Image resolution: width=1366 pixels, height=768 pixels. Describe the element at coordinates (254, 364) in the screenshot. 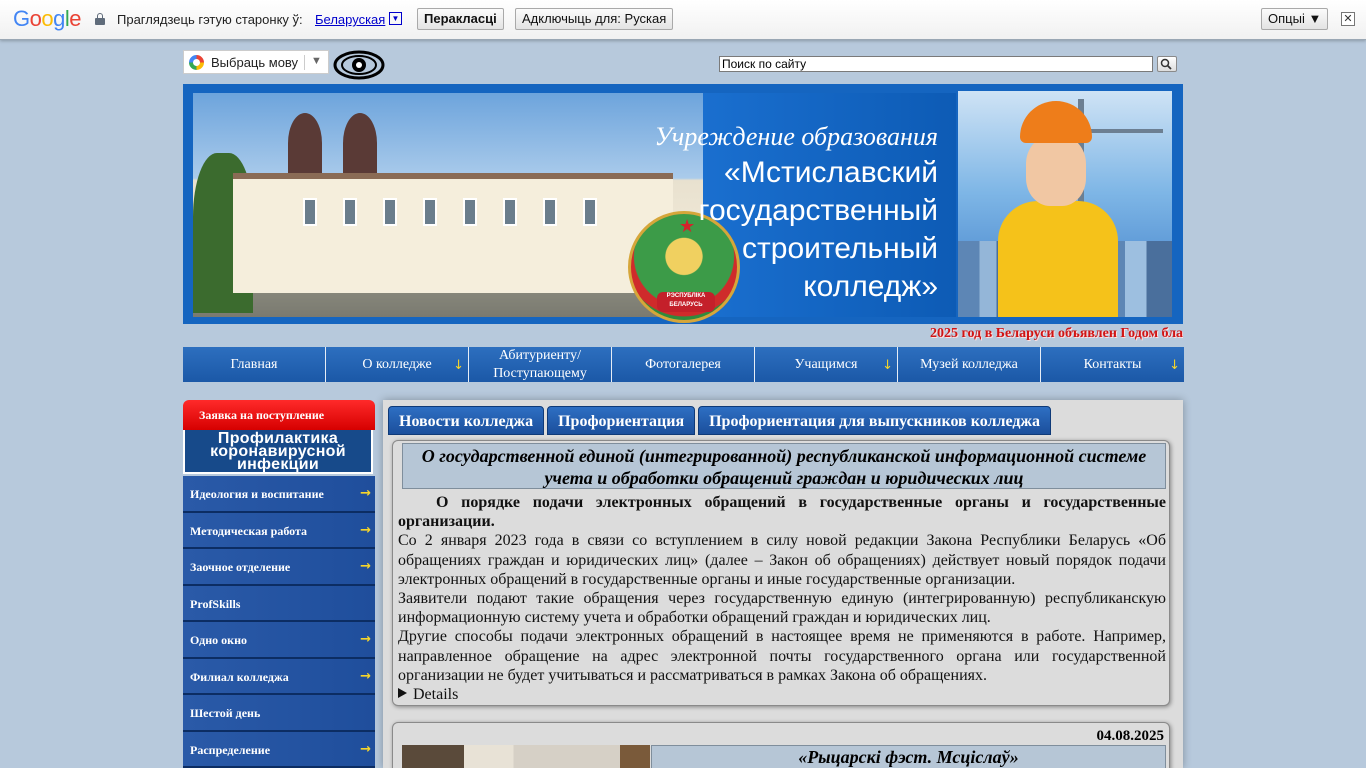

I see `nav-home: Главная` at that location.